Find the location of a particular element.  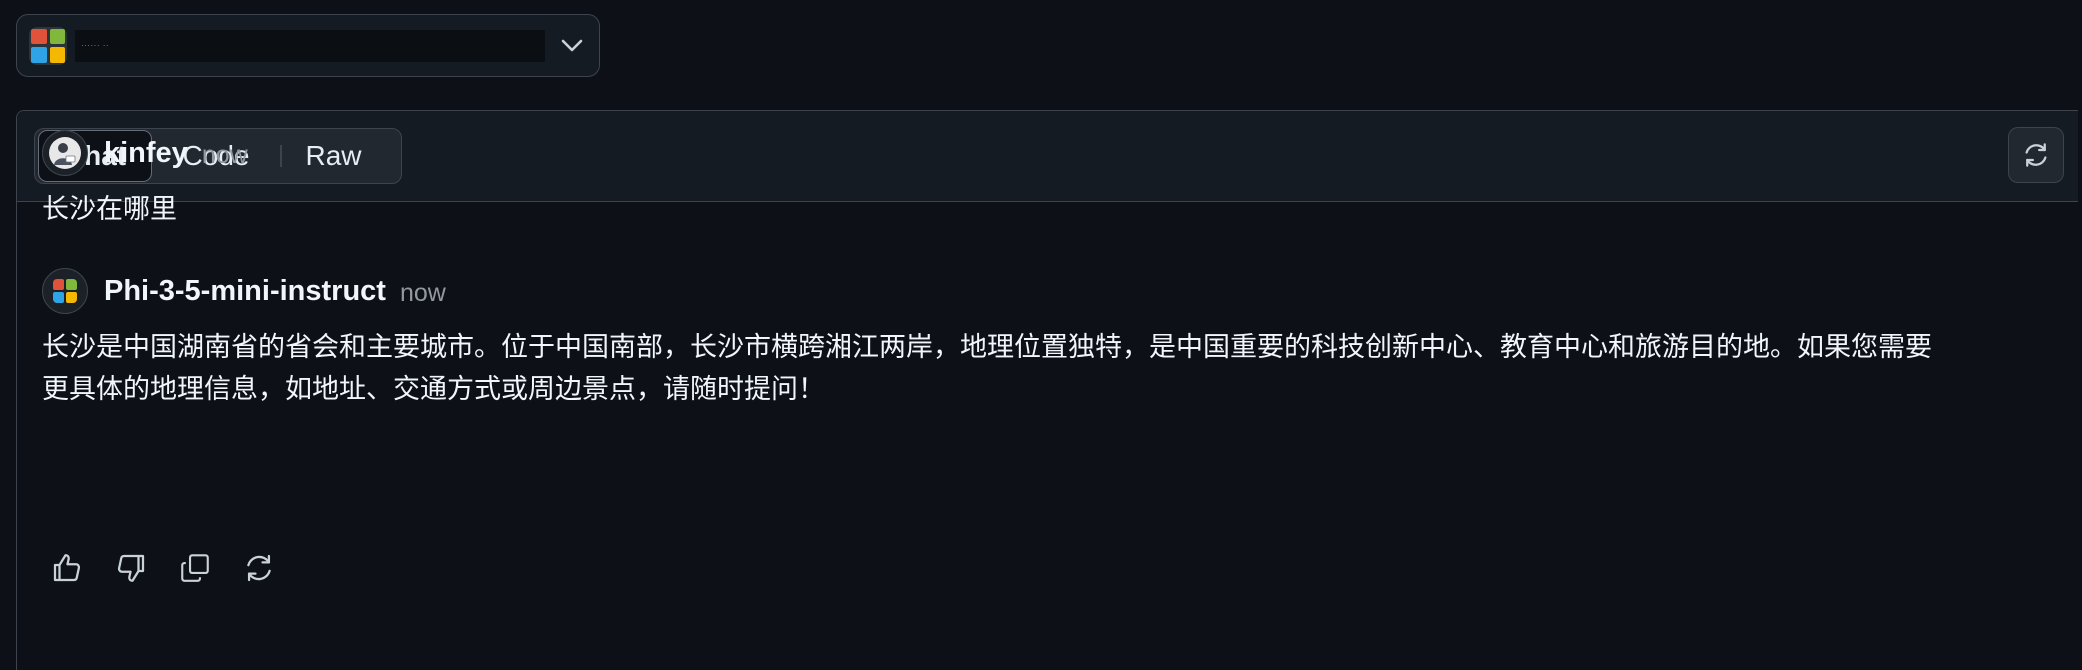

thumbs-down-icon is located at coordinates (131, 568).